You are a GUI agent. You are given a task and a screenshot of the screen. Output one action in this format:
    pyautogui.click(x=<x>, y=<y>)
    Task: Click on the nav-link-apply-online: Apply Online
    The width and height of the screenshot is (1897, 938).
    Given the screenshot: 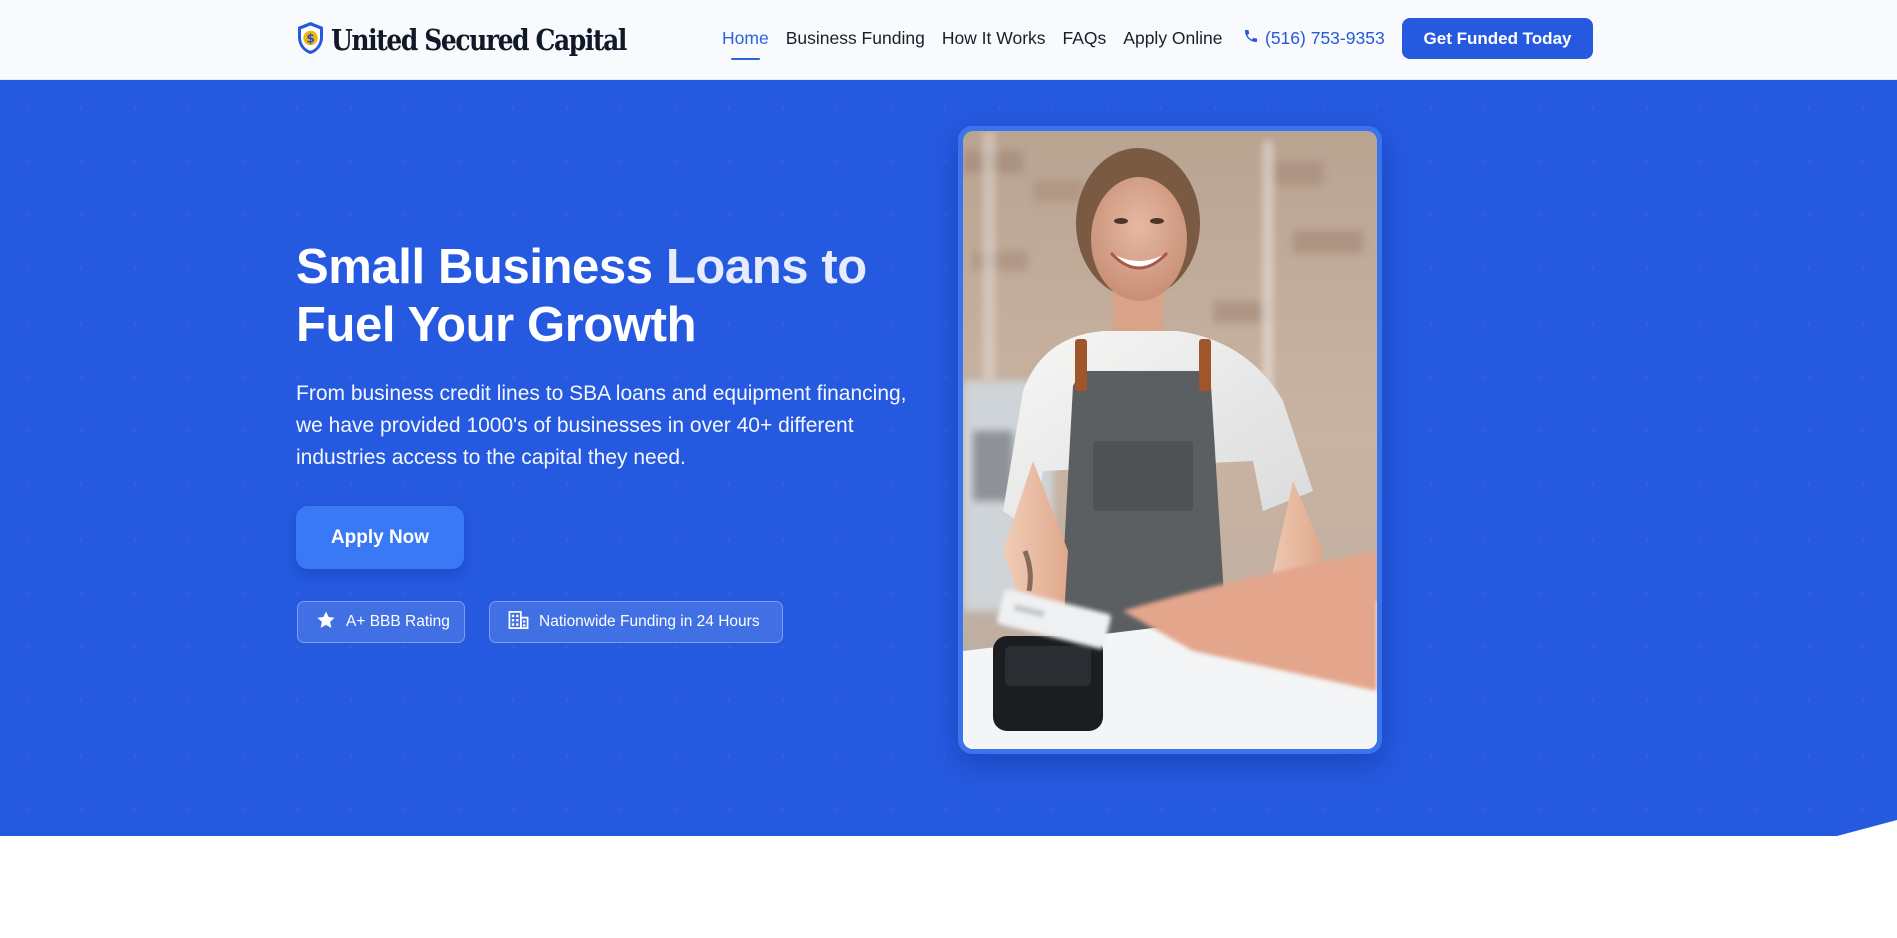 What is the action you would take?
    pyautogui.click(x=1172, y=38)
    